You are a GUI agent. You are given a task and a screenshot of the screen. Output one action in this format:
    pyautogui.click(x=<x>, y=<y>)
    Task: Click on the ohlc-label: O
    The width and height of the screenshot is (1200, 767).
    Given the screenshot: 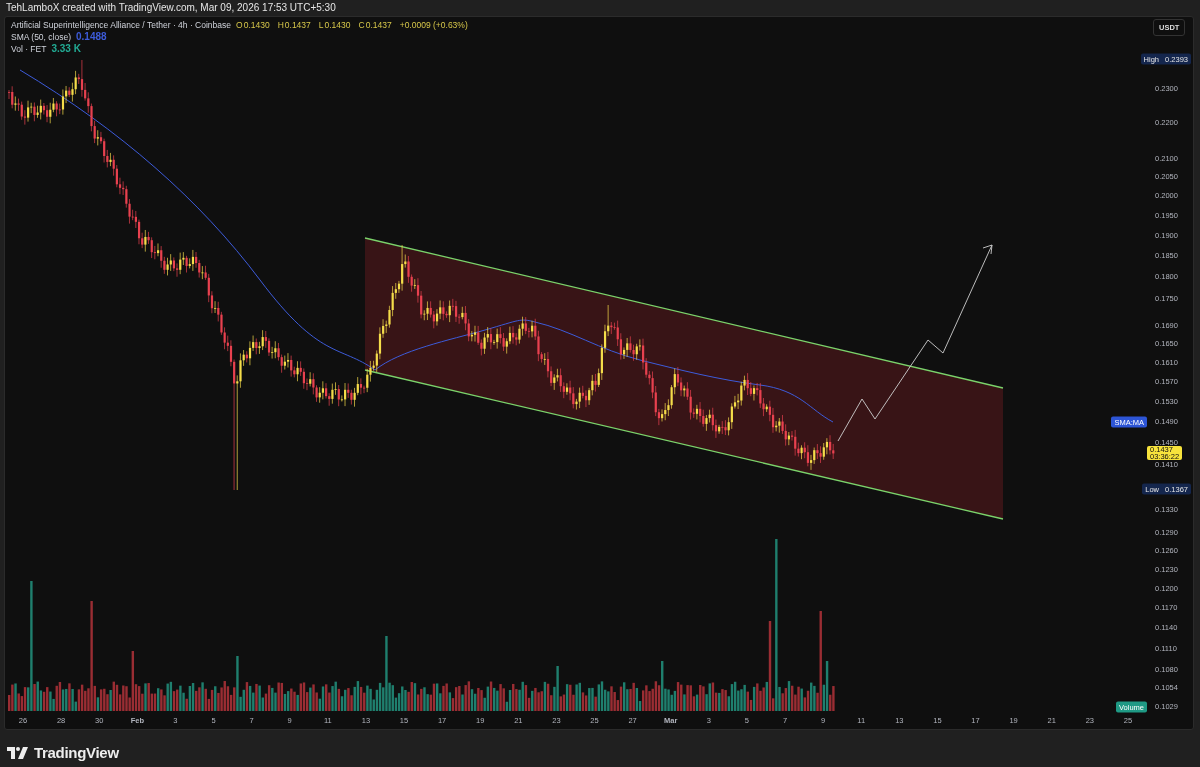 What is the action you would take?
    pyautogui.click(x=239, y=25)
    